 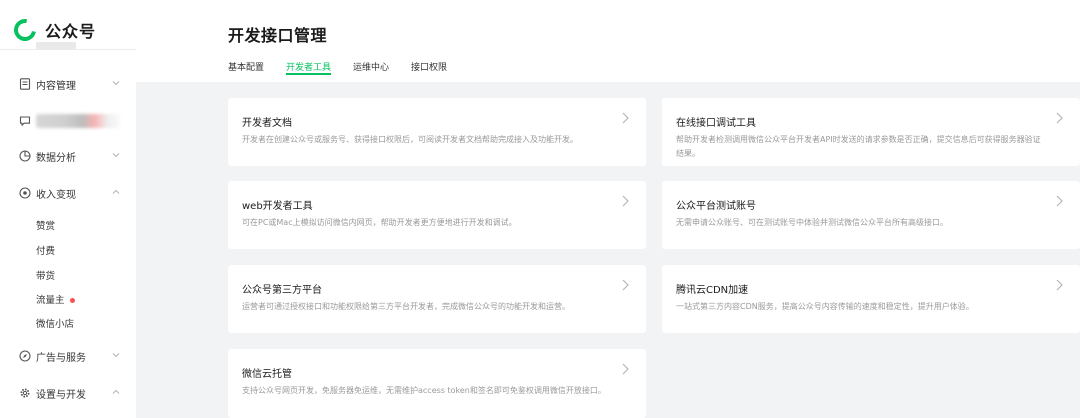 I want to click on sidebar-subitem-paid: 付费, so click(x=45, y=250).